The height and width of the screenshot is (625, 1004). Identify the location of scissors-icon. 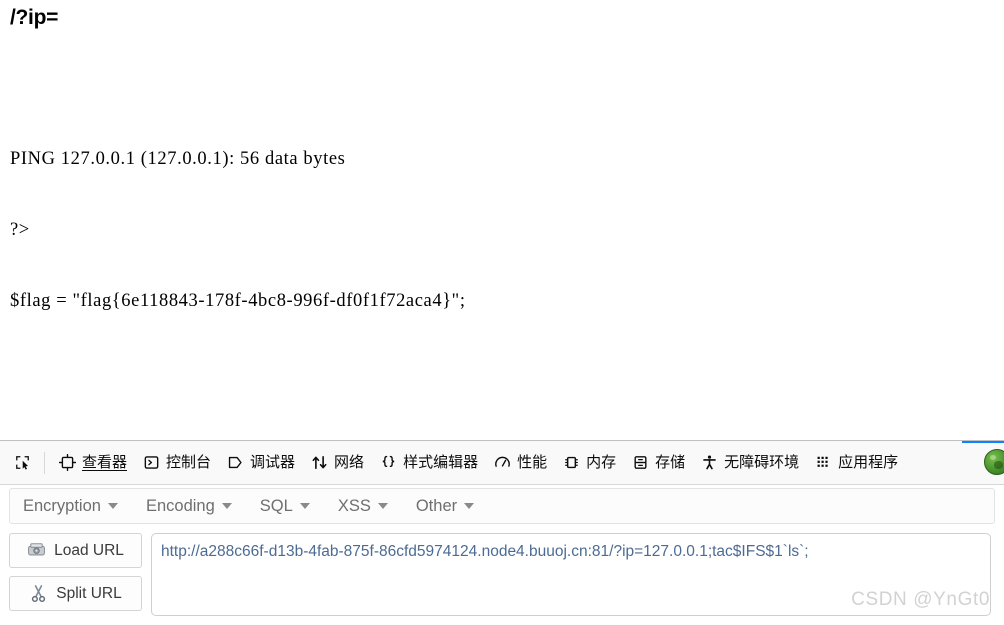
(38, 593).